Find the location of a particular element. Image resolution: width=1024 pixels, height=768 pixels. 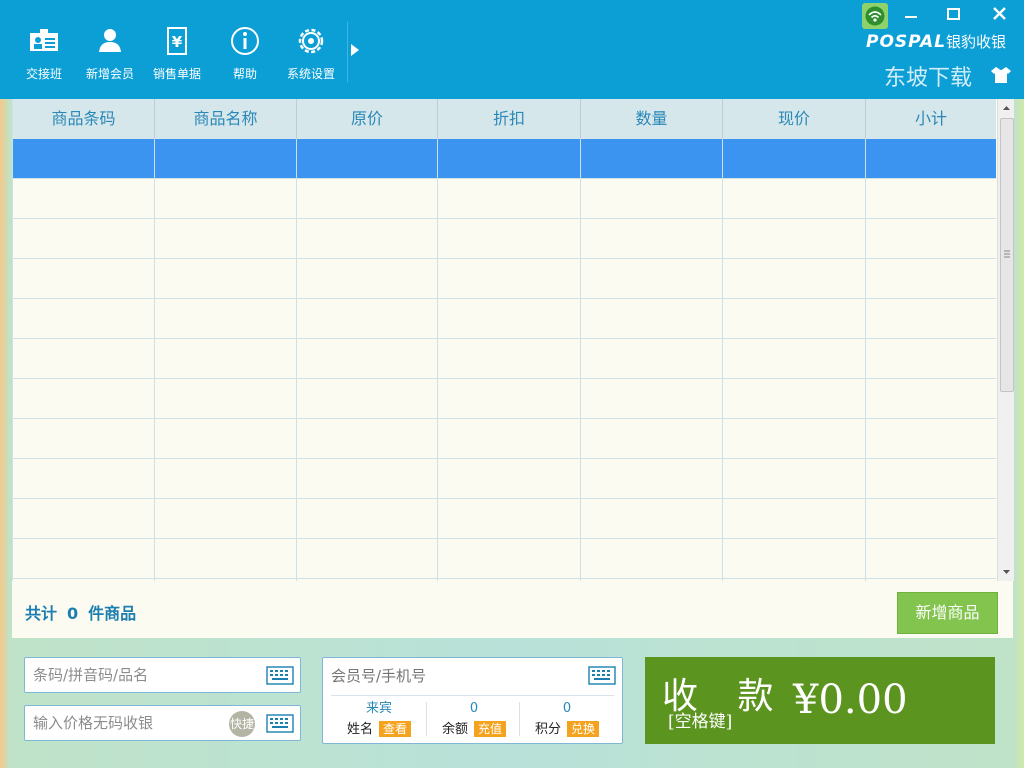

column-header-discount: 折扣 is located at coordinates (509, 119).